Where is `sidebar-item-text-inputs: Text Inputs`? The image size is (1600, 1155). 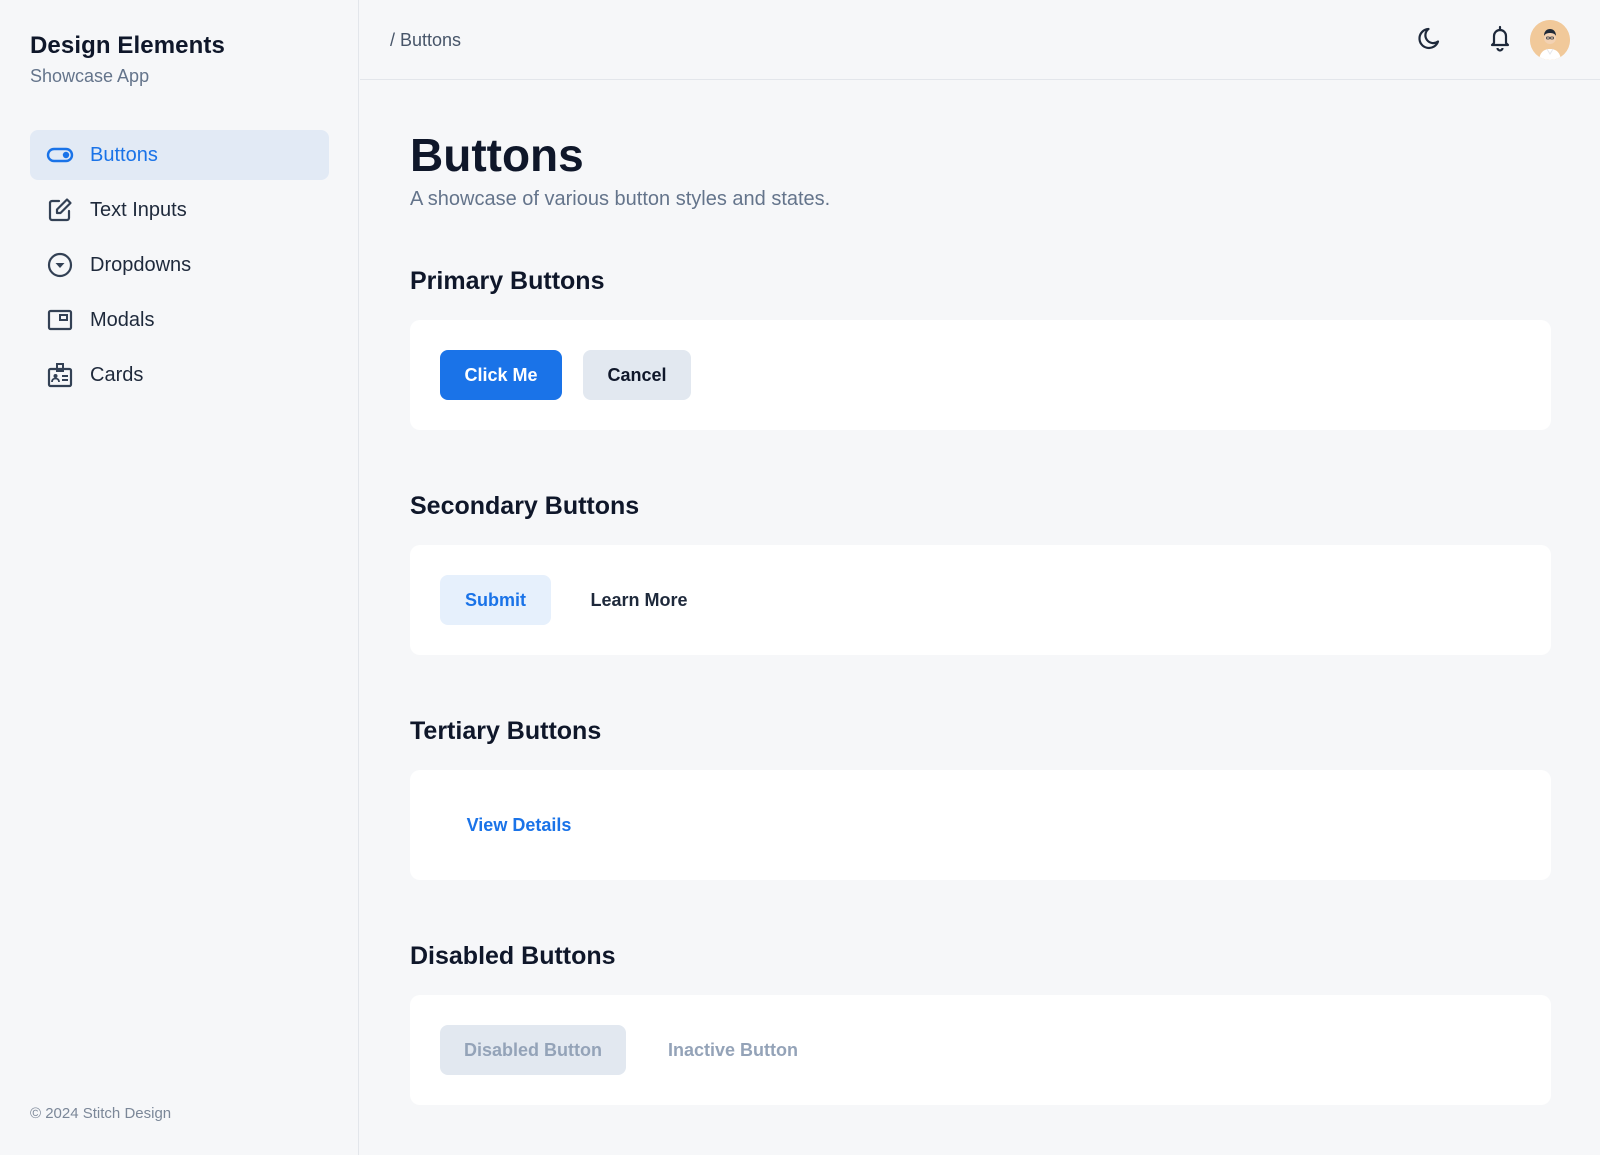 sidebar-item-text-inputs: Text Inputs is located at coordinates (179, 210).